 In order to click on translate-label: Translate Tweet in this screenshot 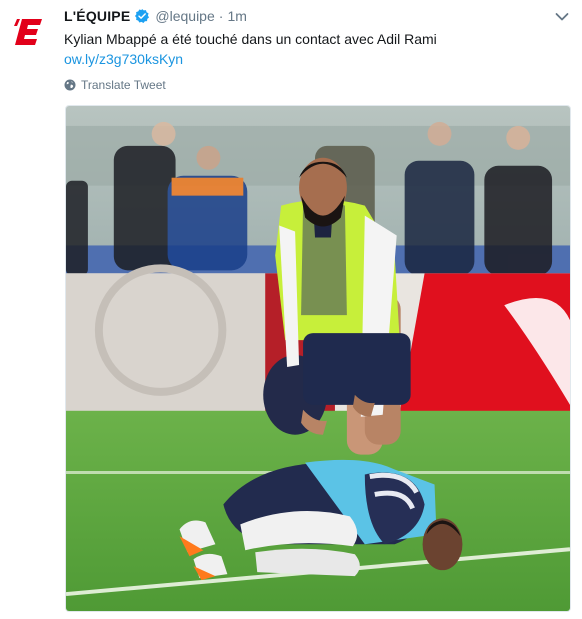, I will do `click(123, 85)`.